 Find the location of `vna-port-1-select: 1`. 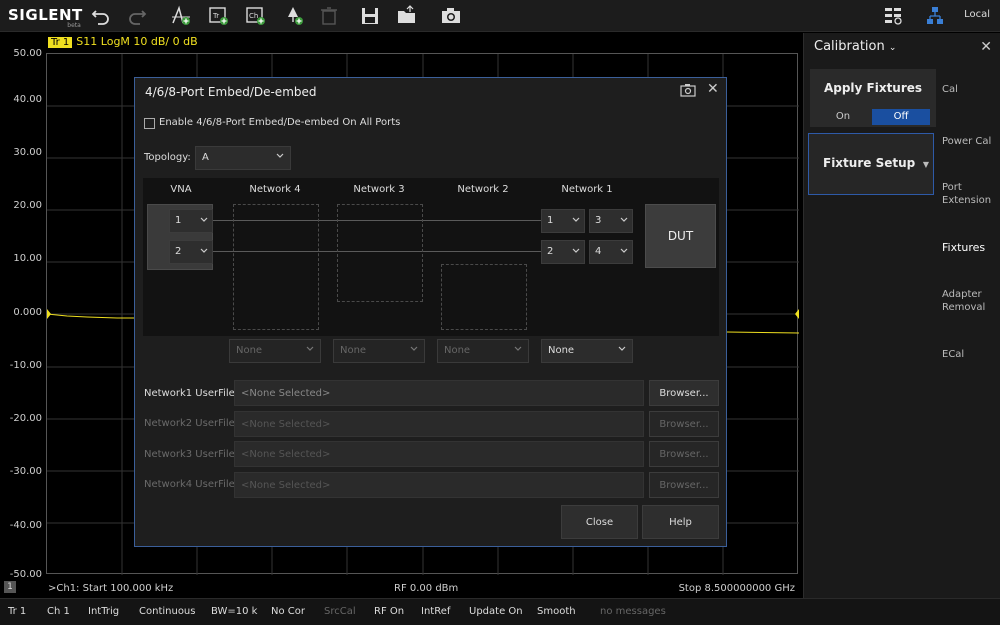

vna-port-1-select: 1 is located at coordinates (191, 221).